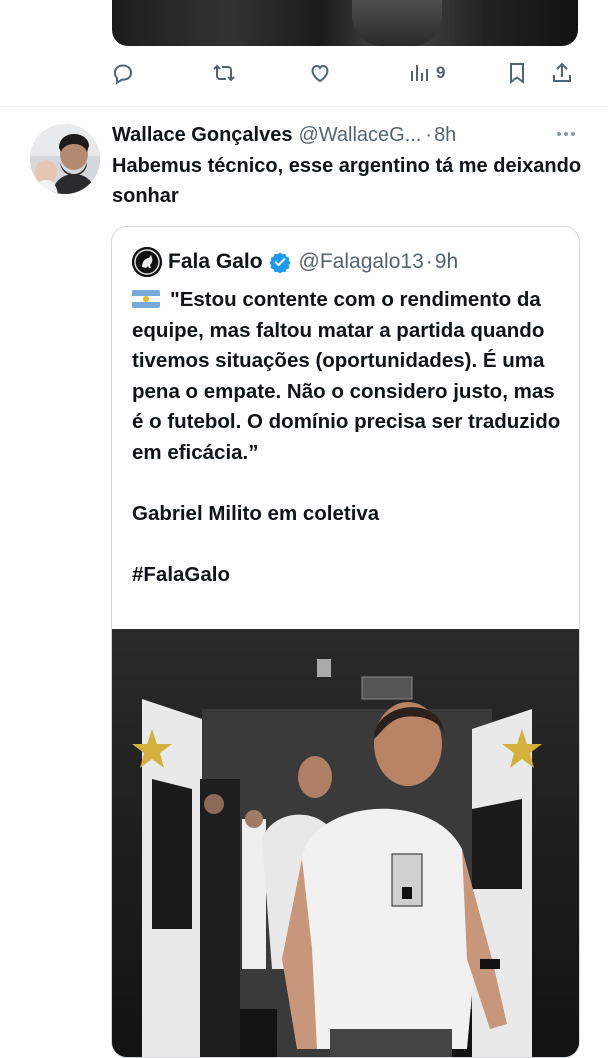 Image resolution: width=608 pixels, height=1058 pixels. What do you see at coordinates (361, 261) in the screenshot?
I see `quoted-author-handle: @Falagalo13` at bounding box center [361, 261].